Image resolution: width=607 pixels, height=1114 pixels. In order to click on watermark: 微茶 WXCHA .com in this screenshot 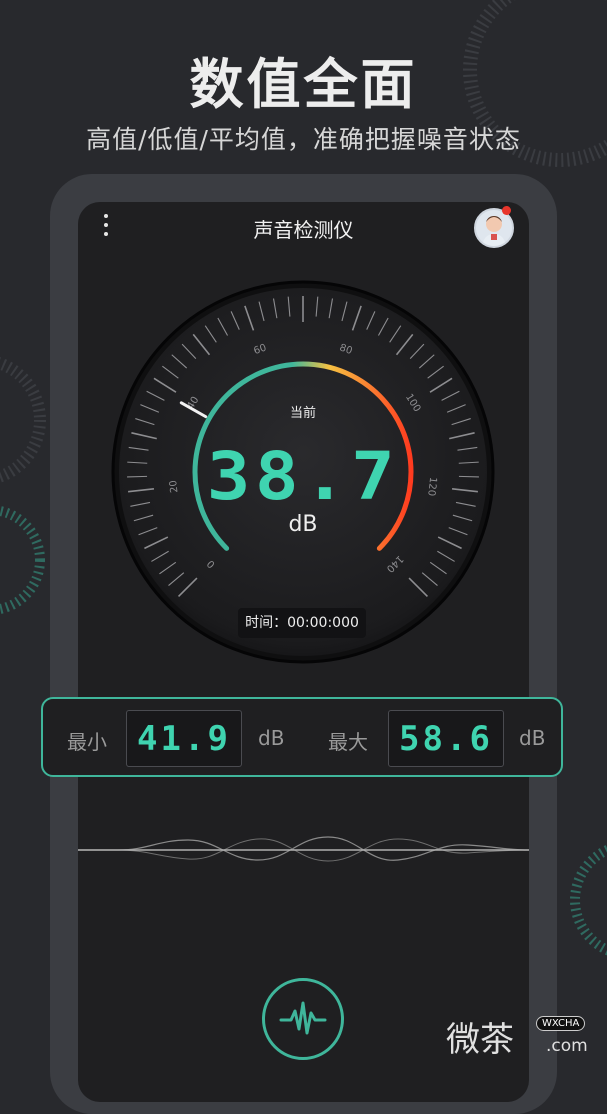, I will do `click(520, 1036)`.